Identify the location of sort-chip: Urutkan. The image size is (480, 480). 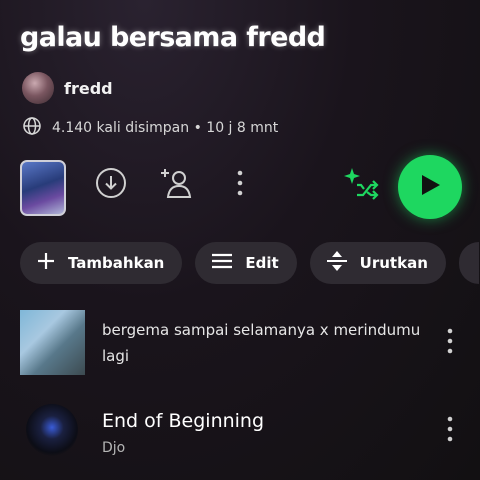
(377, 263).